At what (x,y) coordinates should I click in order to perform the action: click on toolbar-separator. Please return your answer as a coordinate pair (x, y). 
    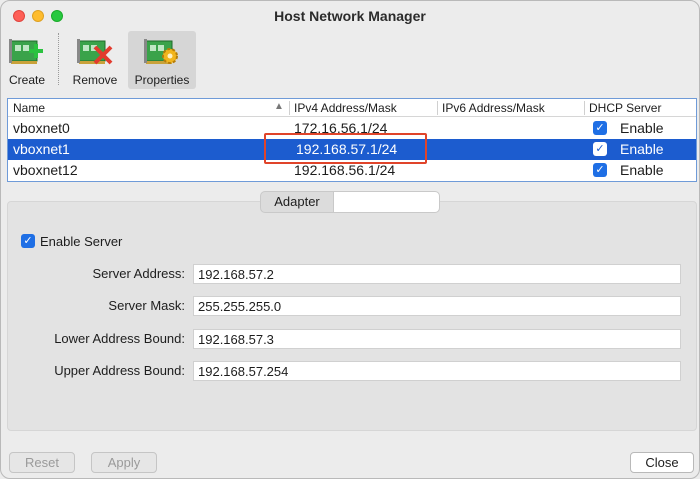
    Looking at the image, I should click on (58, 59).